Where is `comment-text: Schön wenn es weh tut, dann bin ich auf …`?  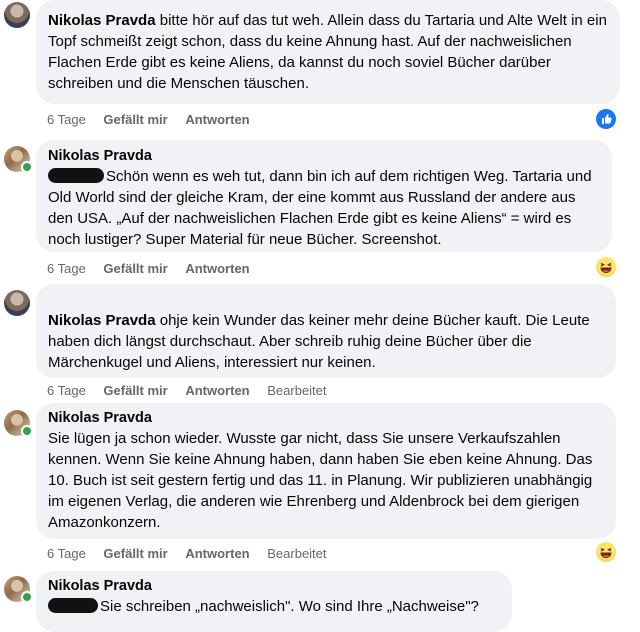
comment-text: Schön wenn es weh tut, dann bin ich auf … is located at coordinates (324, 208).